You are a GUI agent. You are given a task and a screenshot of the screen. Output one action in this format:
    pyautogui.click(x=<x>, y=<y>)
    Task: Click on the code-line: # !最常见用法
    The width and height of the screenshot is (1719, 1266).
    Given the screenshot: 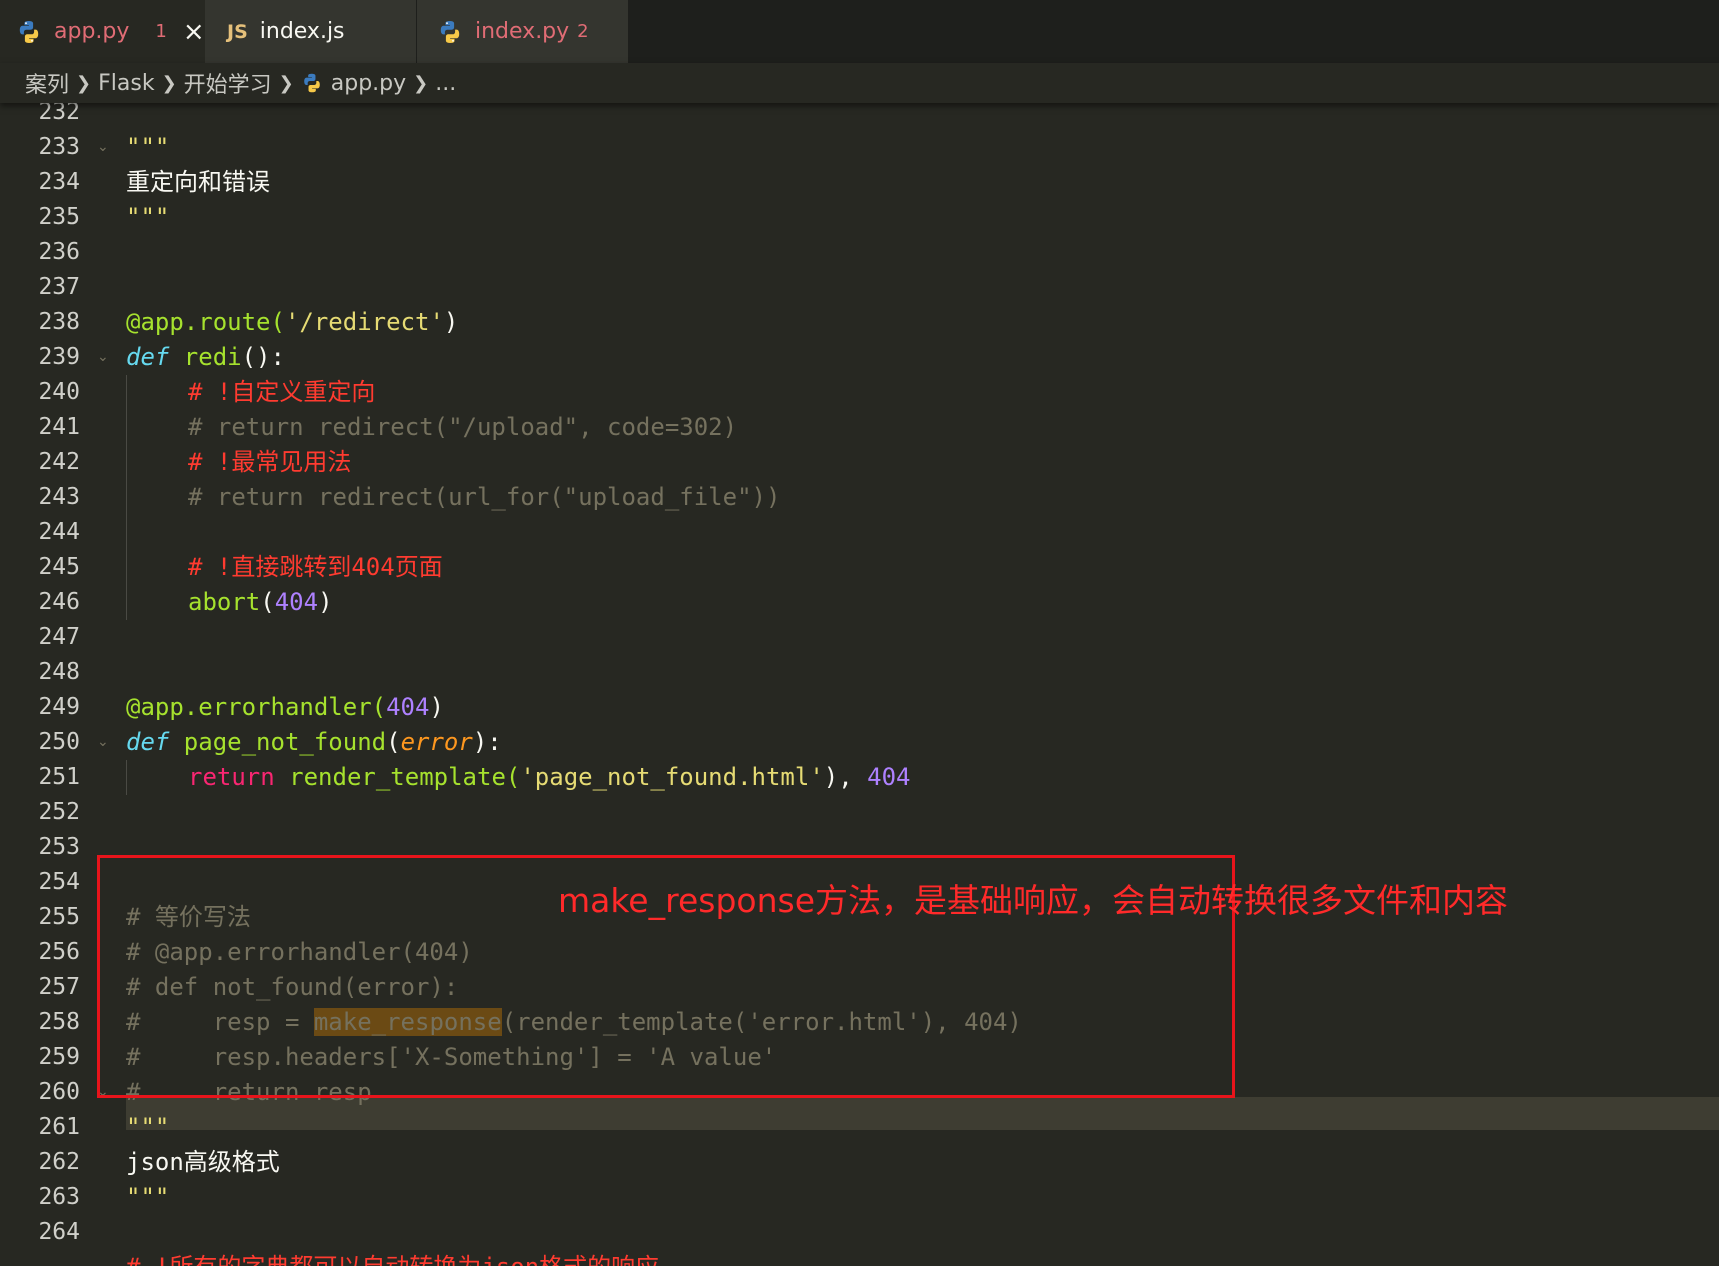 What is the action you would take?
    pyautogui.click(x=269, y=462)
    